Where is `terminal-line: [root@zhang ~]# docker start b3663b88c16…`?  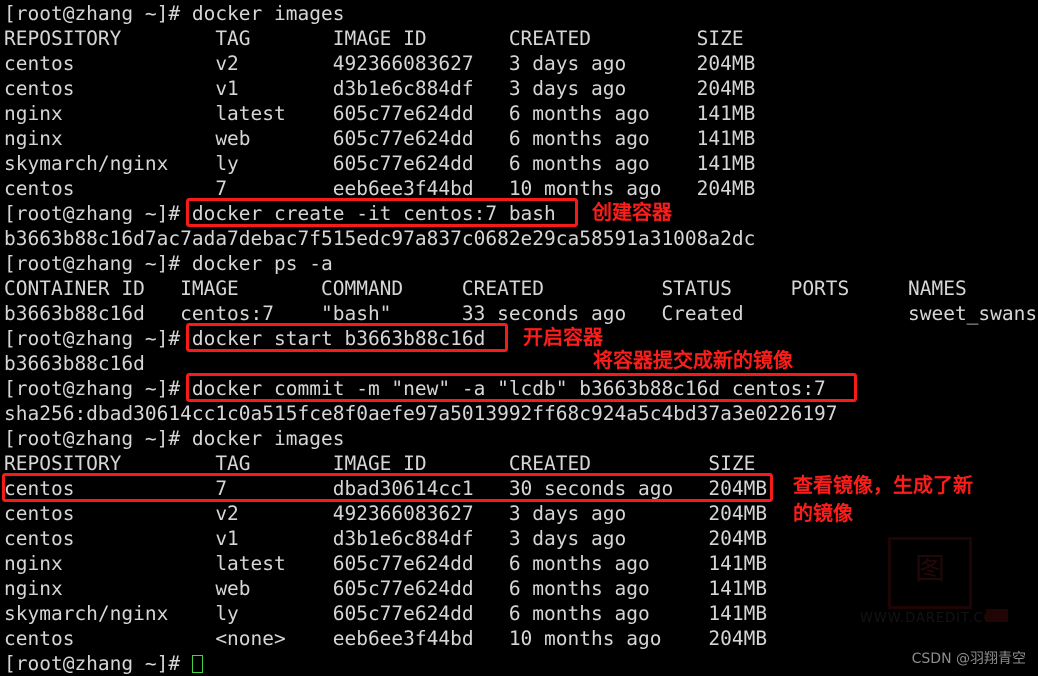
terminal-line: [root@zhang ~]# docker start b3663b88c16… is located at coordinates (245, 338).